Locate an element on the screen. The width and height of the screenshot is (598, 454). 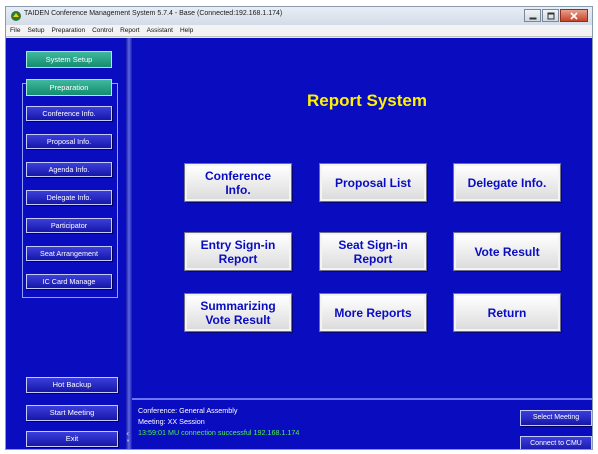
button-label-line2: Vote Result is located at coordinates (238, 319).